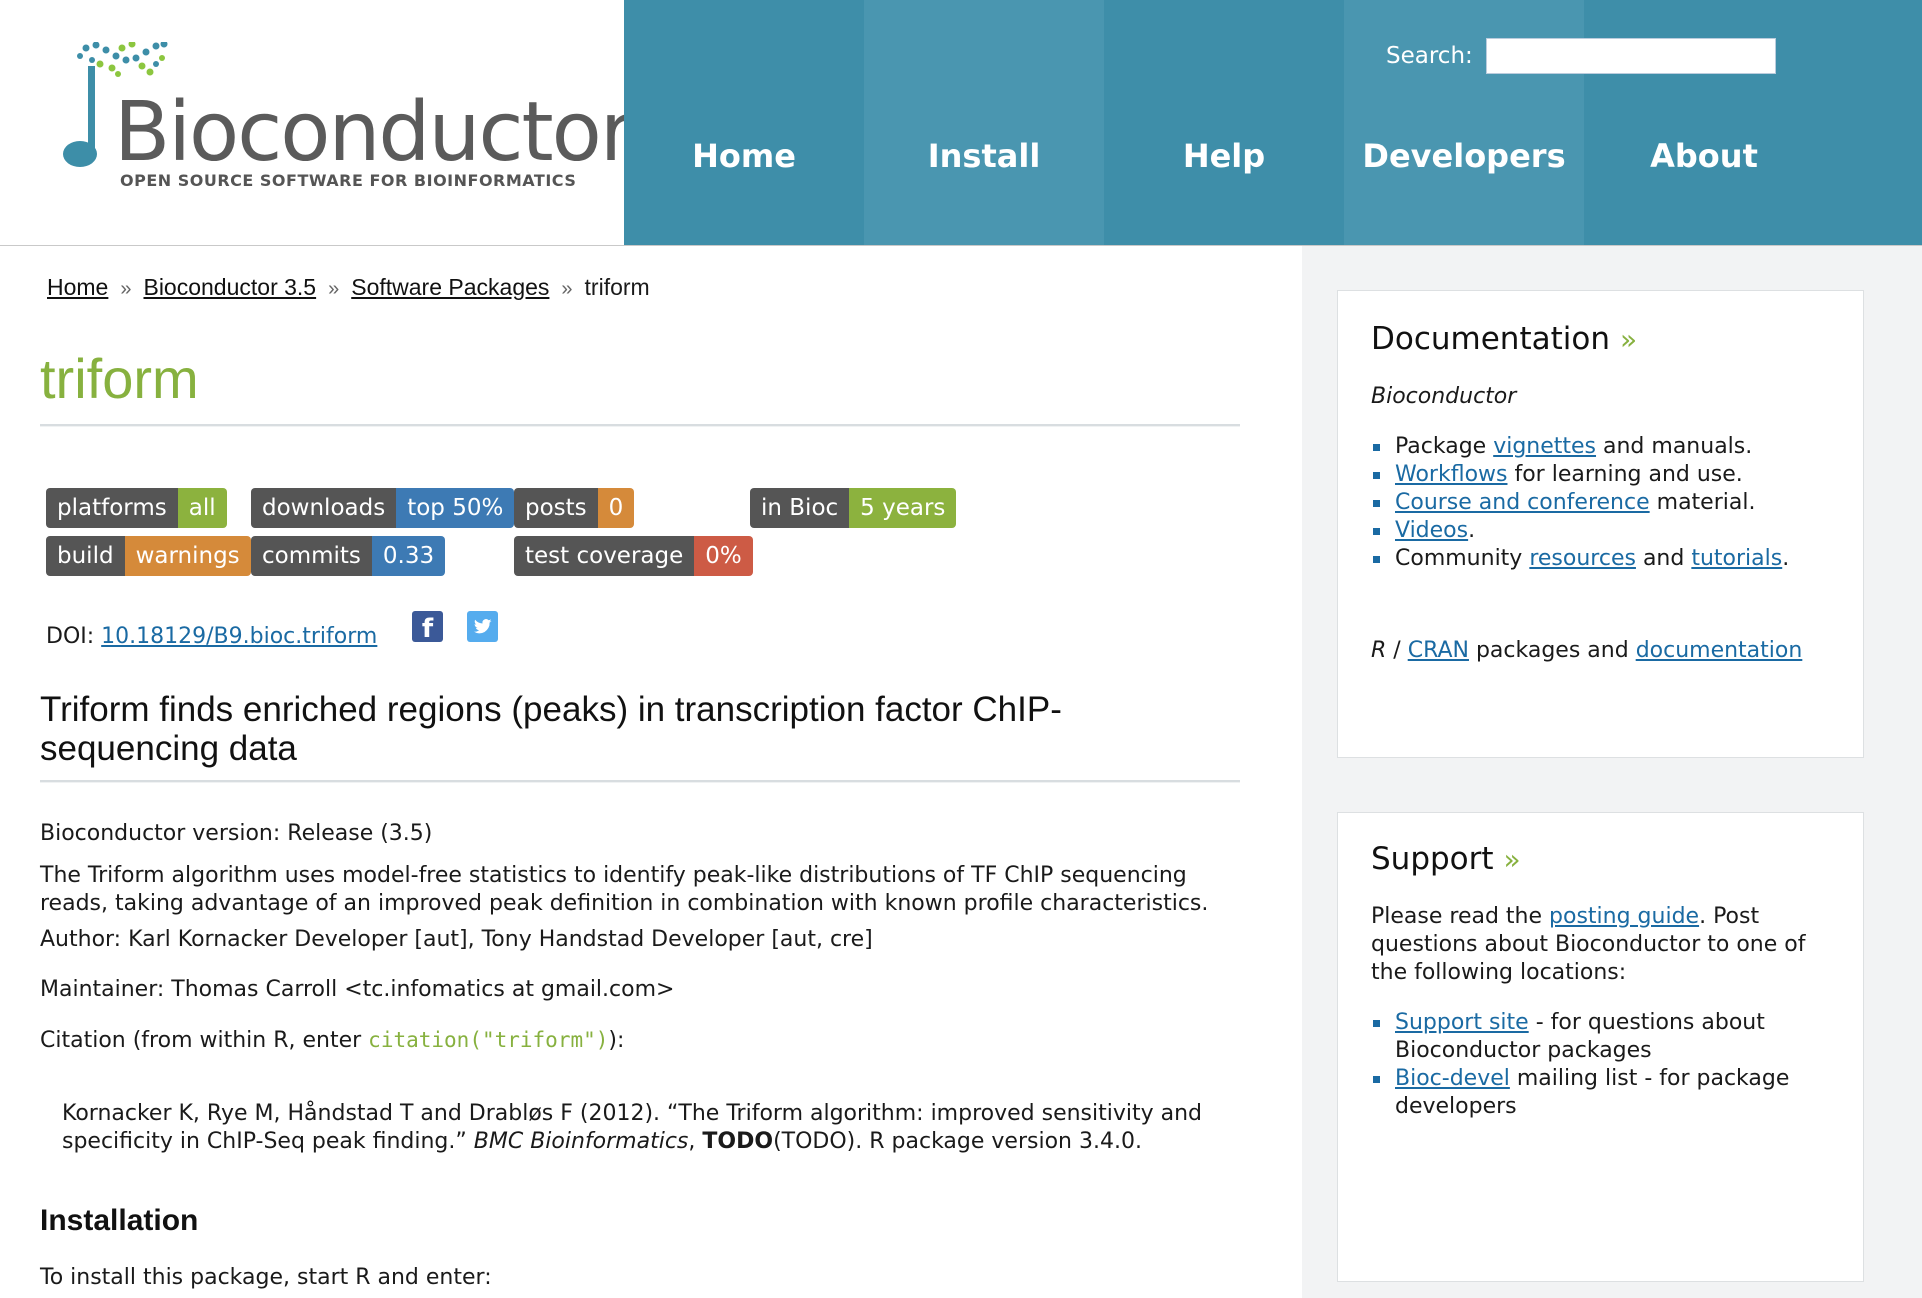 The image size is (1922, 1298). Describe the element at coordinates (324, 508) in the screenshot. I see `badge-key: downloads` at that location.